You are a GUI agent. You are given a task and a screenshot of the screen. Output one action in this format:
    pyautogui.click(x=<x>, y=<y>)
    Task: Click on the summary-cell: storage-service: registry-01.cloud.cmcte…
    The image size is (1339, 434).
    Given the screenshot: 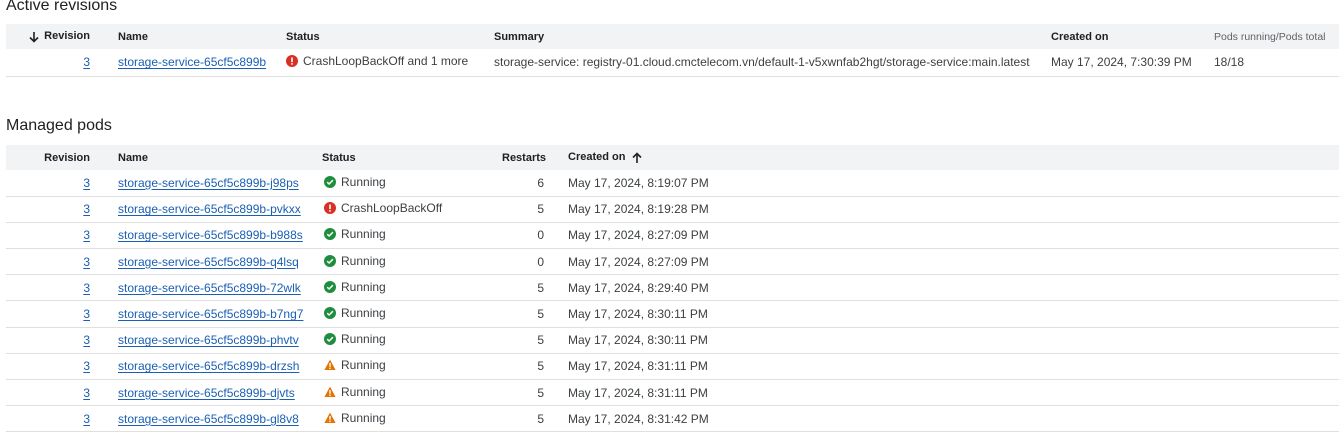 What is the action you would take?
    pyautogui.click(x=762, y=62)
    